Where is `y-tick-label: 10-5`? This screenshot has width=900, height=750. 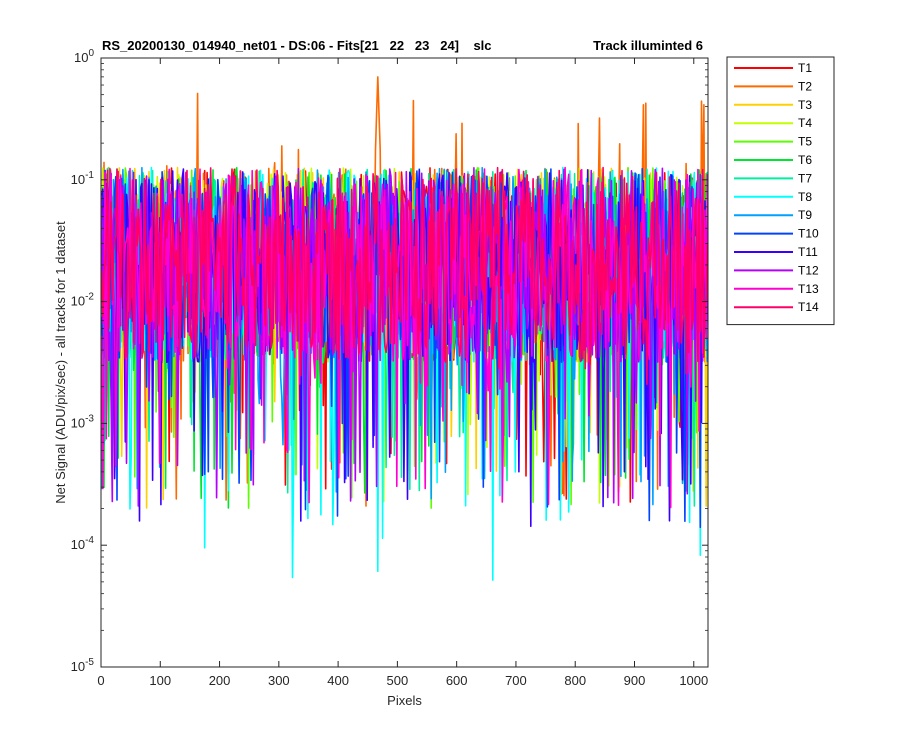 y-tick-label: 10-5 is located at coordinates (83, 665).